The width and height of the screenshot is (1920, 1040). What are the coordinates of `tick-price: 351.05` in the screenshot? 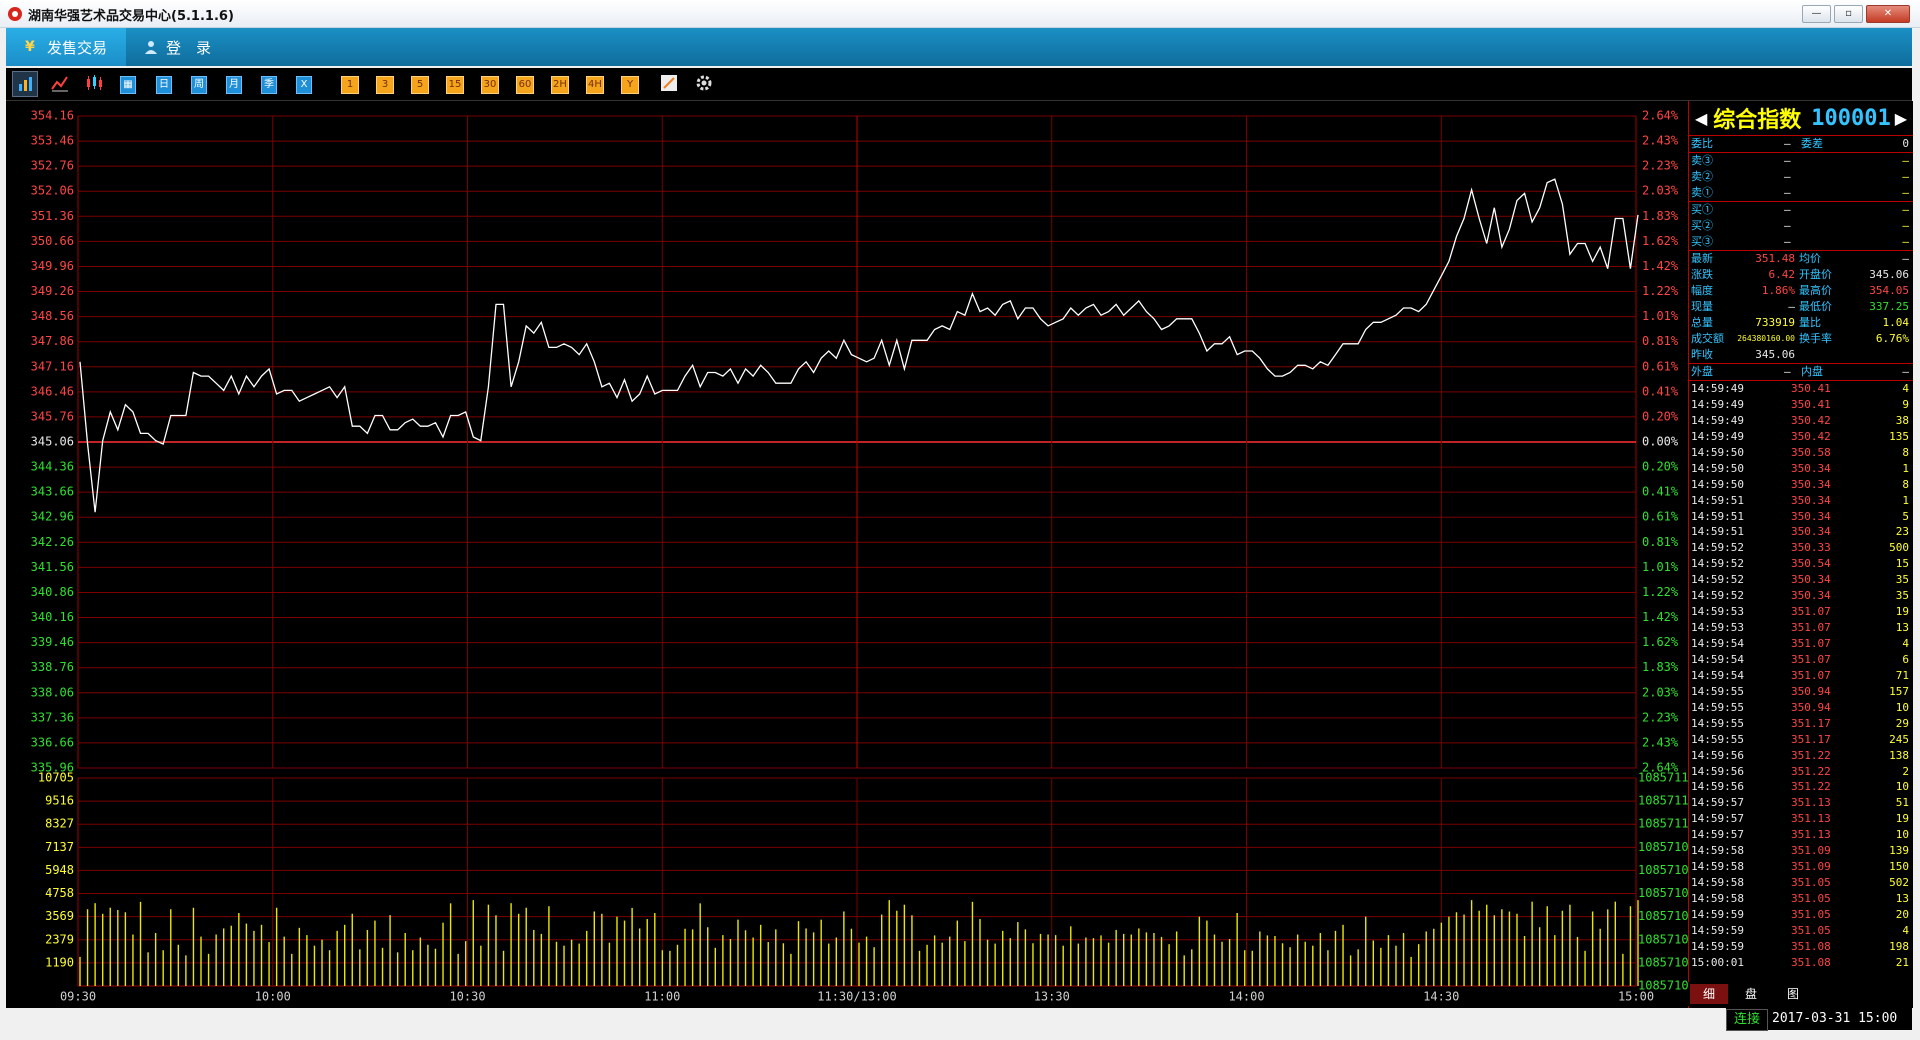 It's located at (1811, 898).